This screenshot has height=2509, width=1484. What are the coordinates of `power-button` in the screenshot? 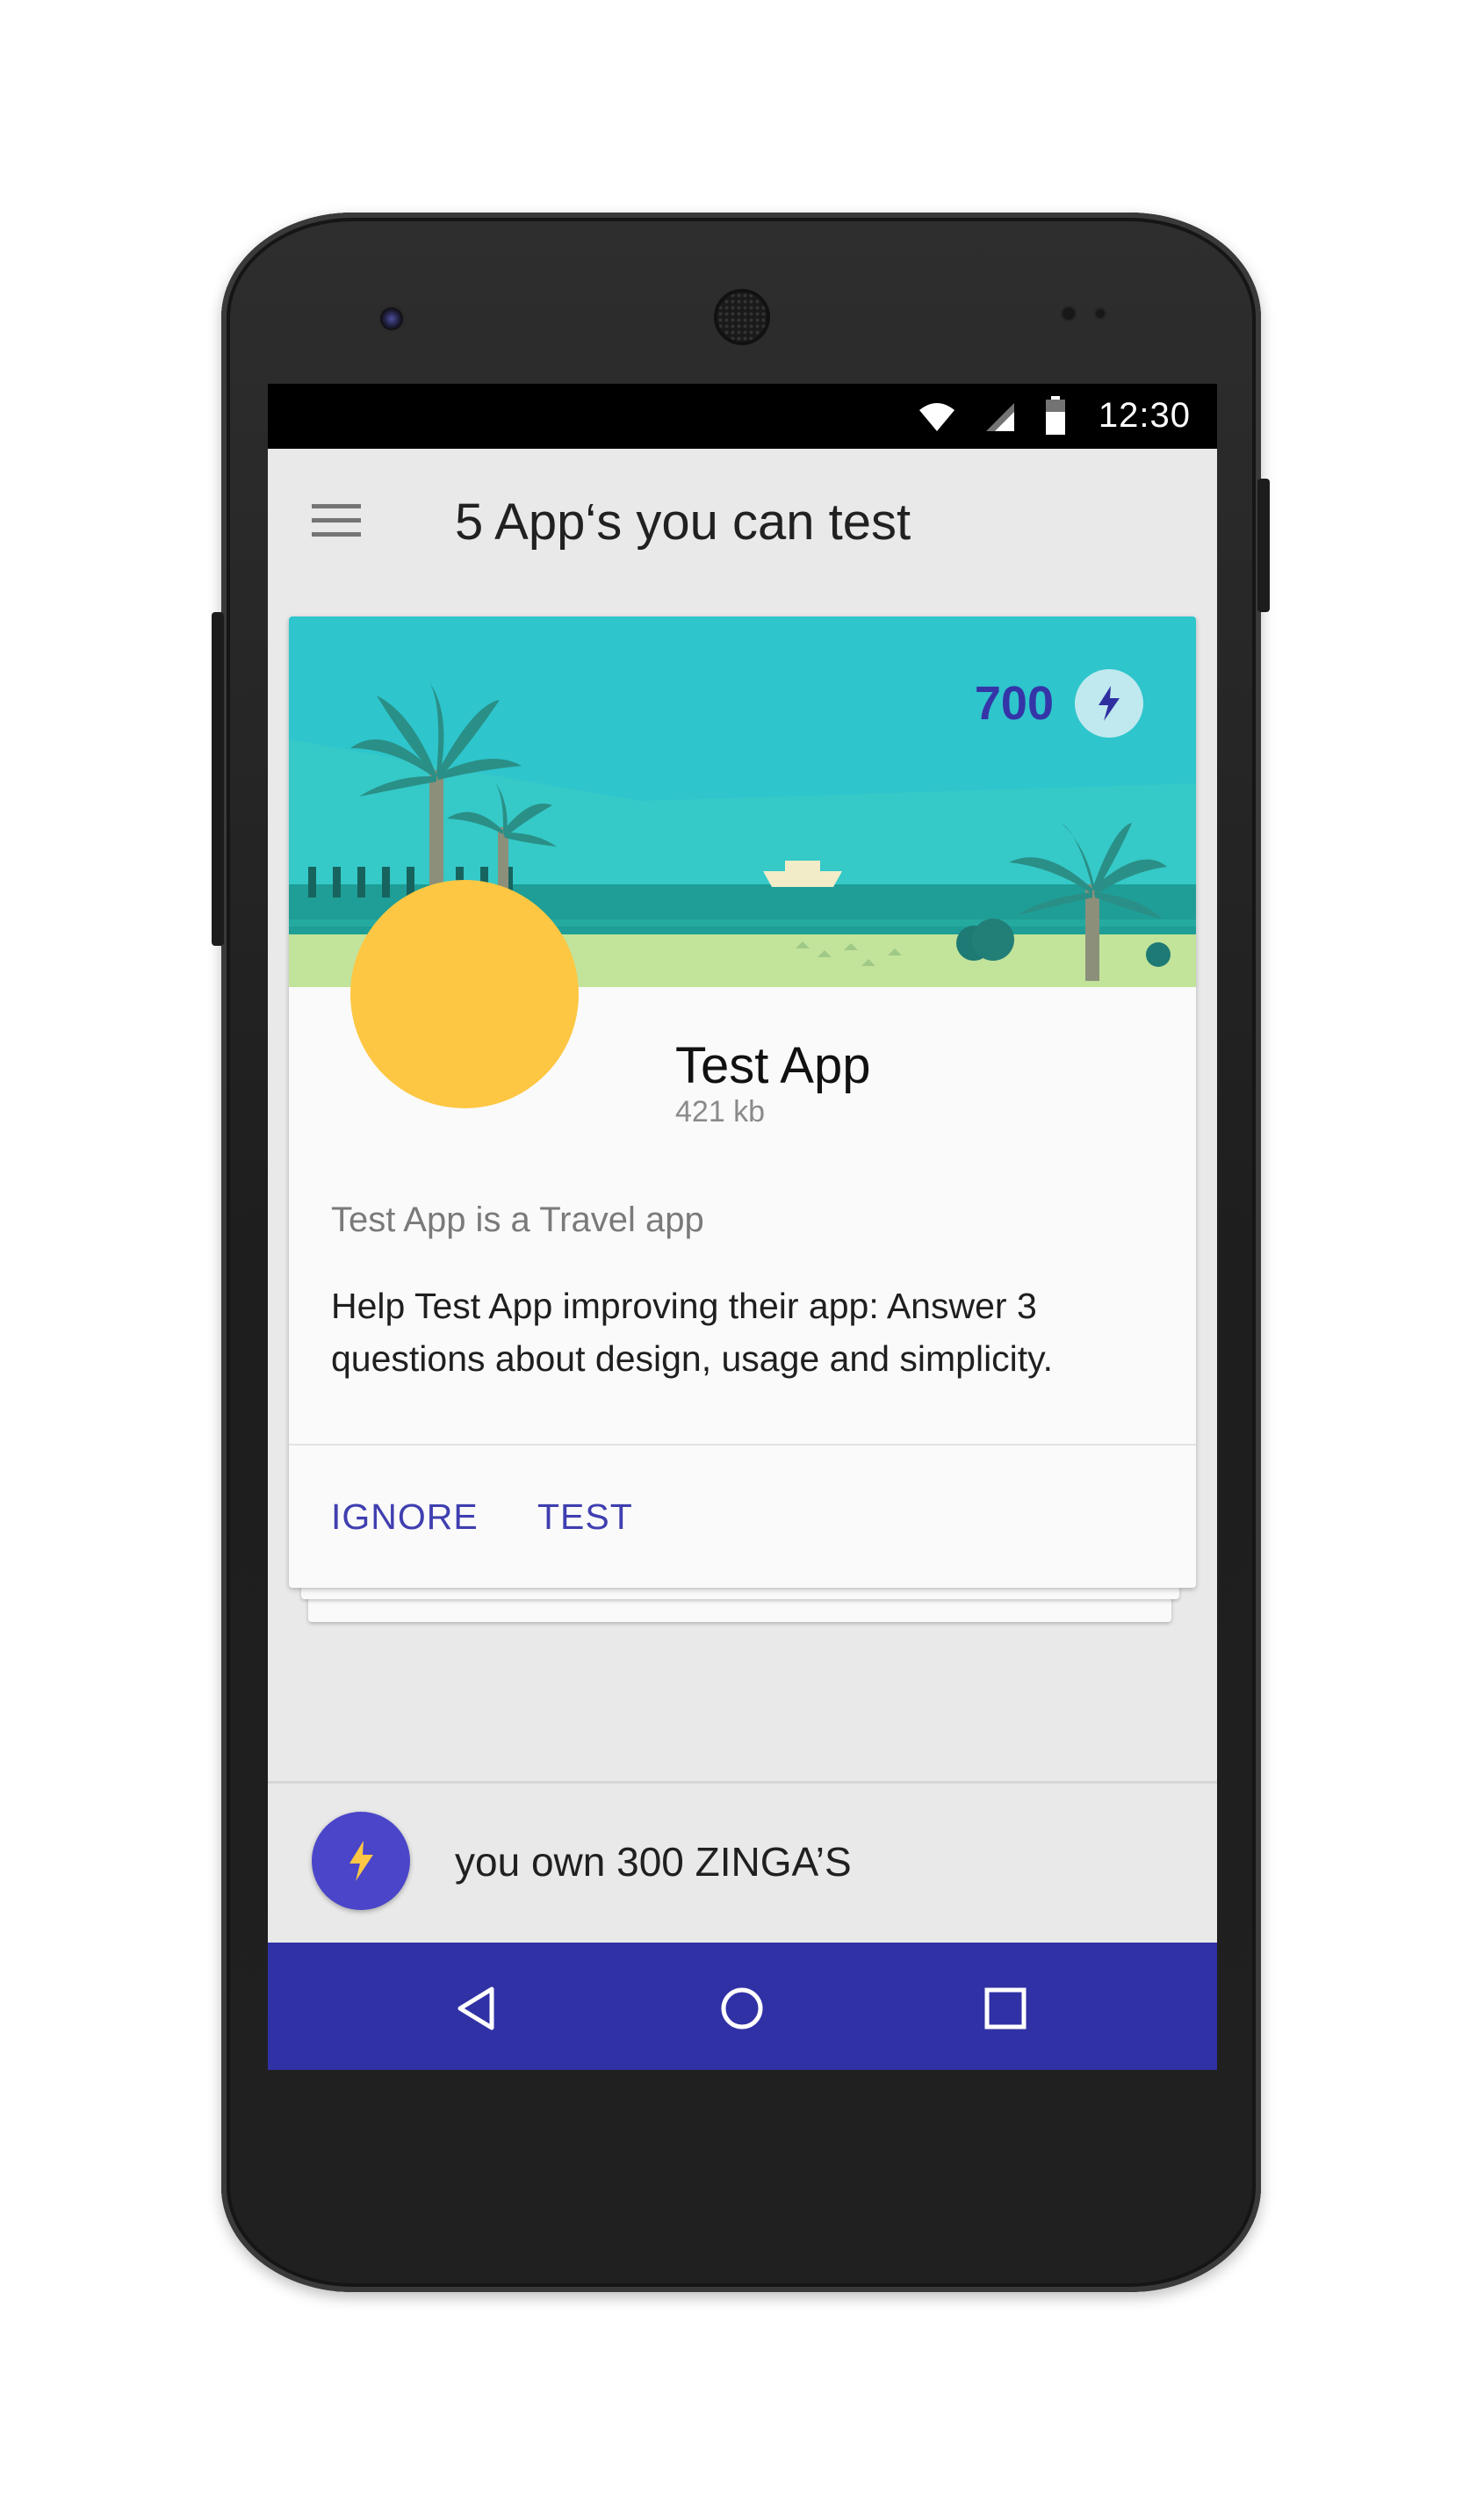 It's located at (1263, 545).